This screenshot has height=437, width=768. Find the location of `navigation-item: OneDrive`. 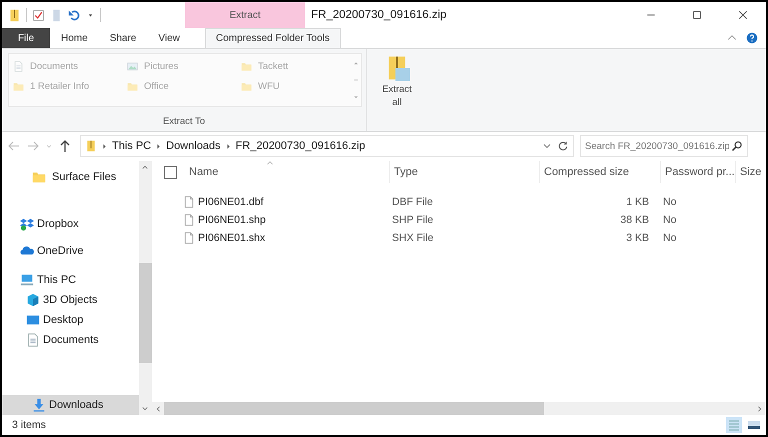

navigation-item: OneDrive is located at coordinates (70, 251).